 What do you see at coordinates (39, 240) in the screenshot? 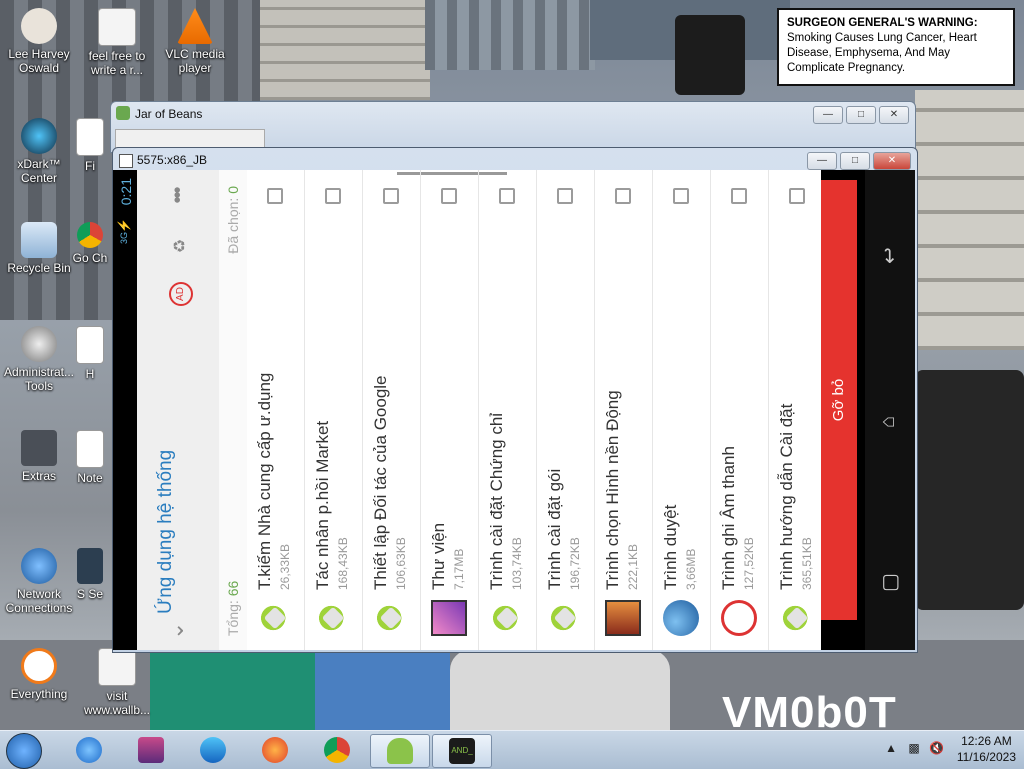
I see `recycle-bin-icon` at bounding box center [39, 240].